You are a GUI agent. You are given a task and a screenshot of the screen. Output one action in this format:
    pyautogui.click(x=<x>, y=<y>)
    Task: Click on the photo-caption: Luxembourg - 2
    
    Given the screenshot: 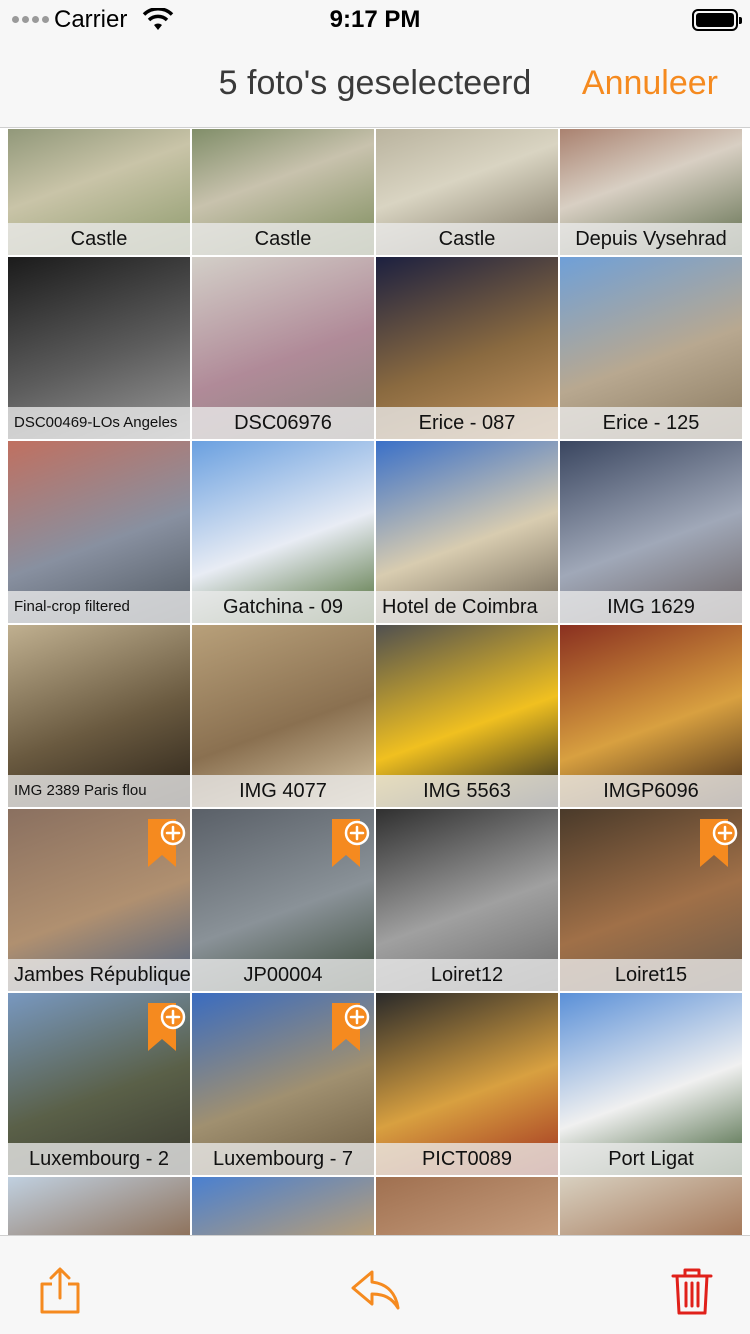 What is the action you would take?
    pyautogui.click(x=99, y=1159)
    